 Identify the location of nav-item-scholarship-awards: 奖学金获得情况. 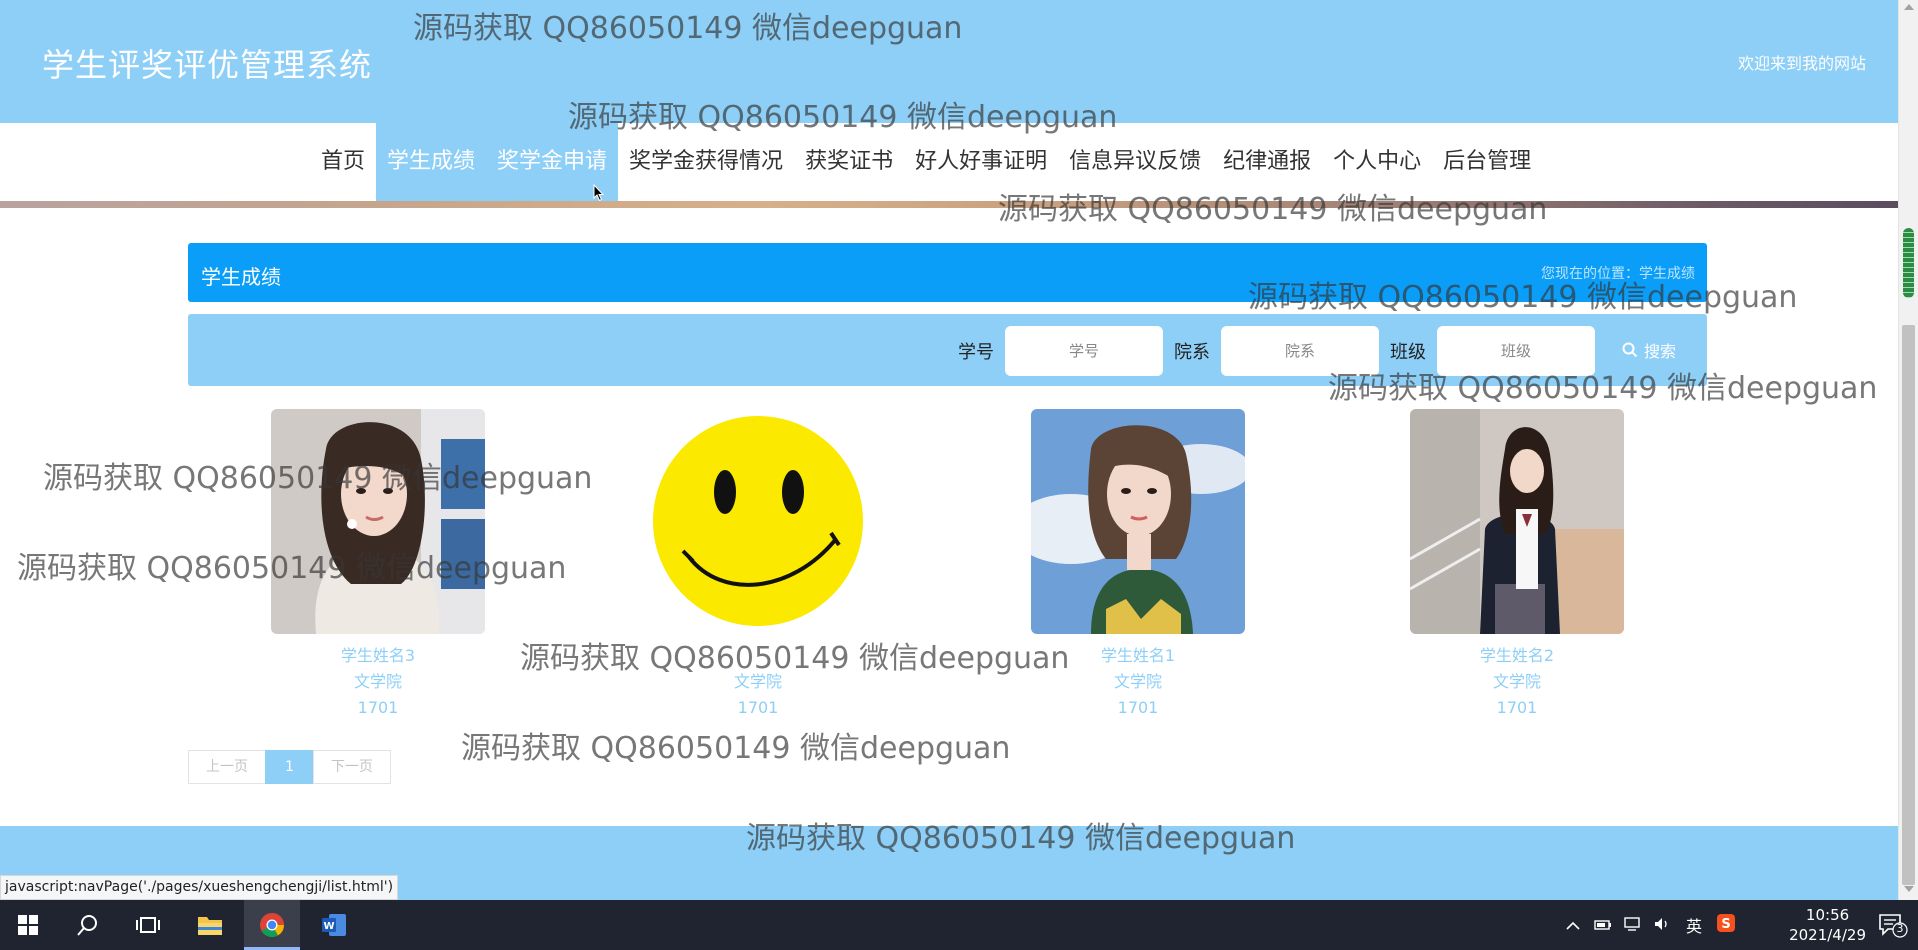
(706, 162).